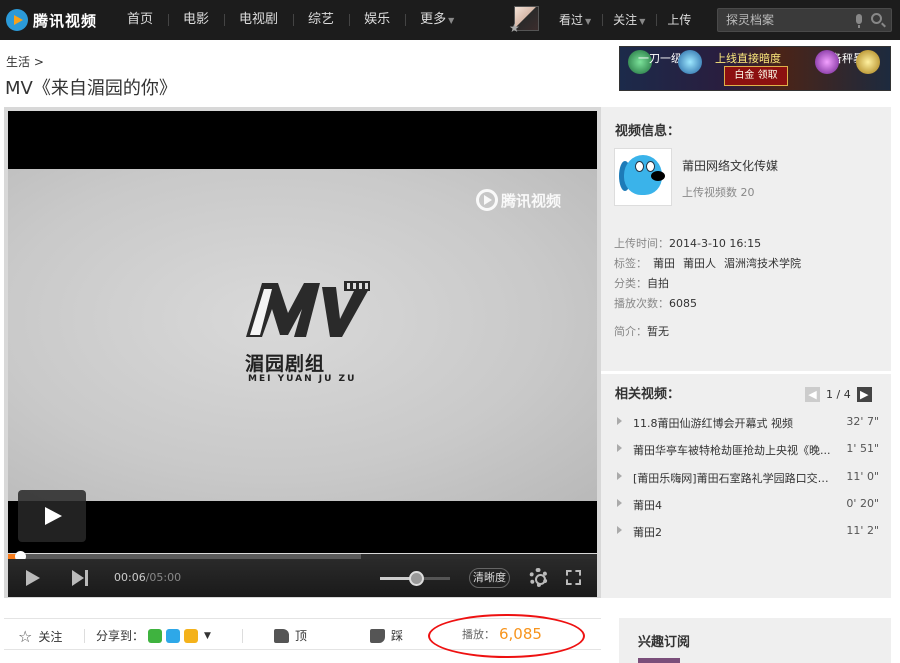  I want to click on nav-upload: 上传, so click(679, 20).